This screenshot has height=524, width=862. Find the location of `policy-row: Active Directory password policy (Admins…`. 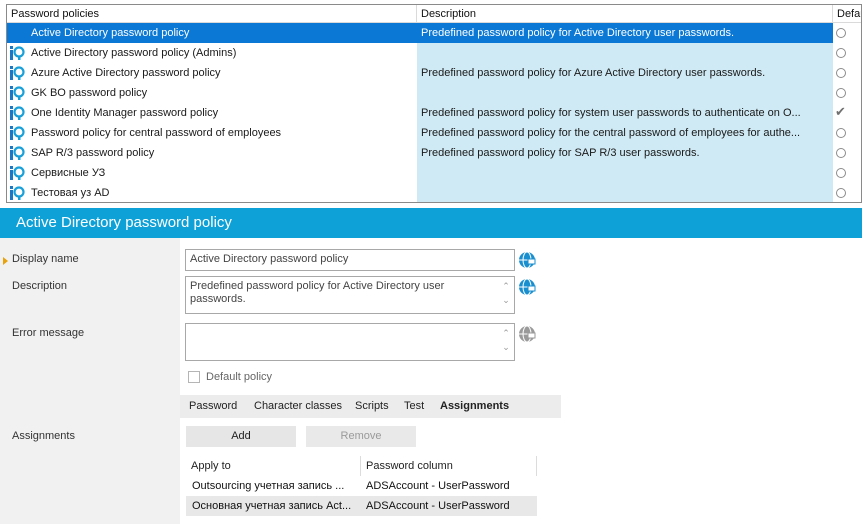

policy-row: Active Directory password policy (Admins… is located at coordinates (434, 53).